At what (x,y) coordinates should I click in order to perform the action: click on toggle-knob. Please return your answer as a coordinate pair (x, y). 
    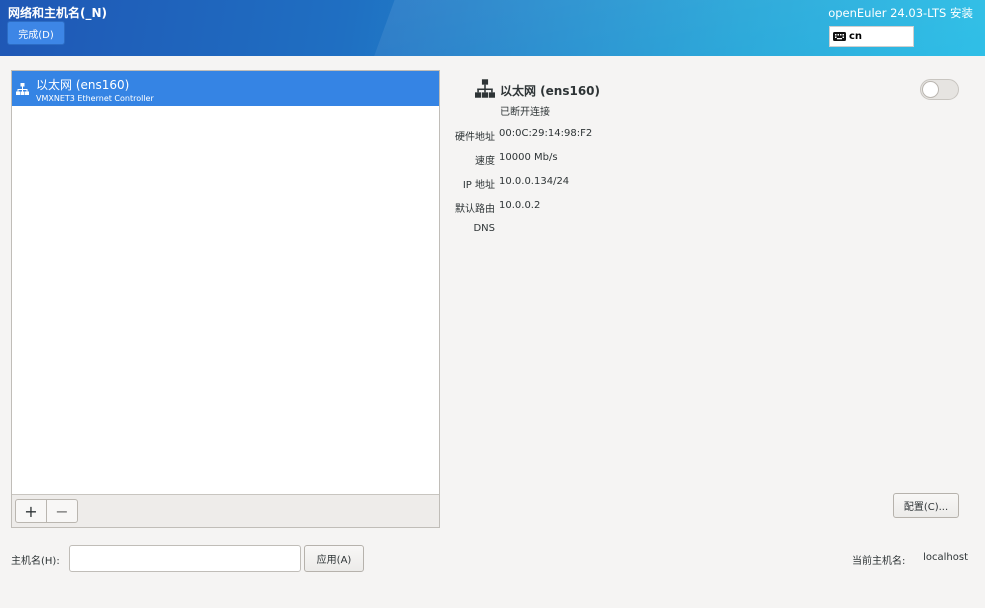
    Looking at the image, I should click on (930, 89).